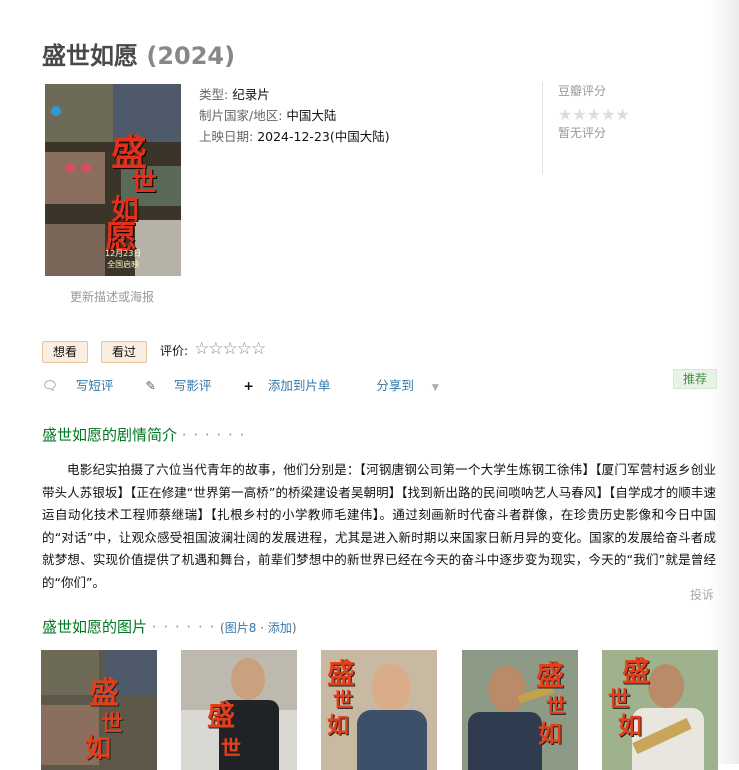  Describe the element at coordinates (65, 352) in the screenshot. I see `want-to-watch-button: 想看` at that location.